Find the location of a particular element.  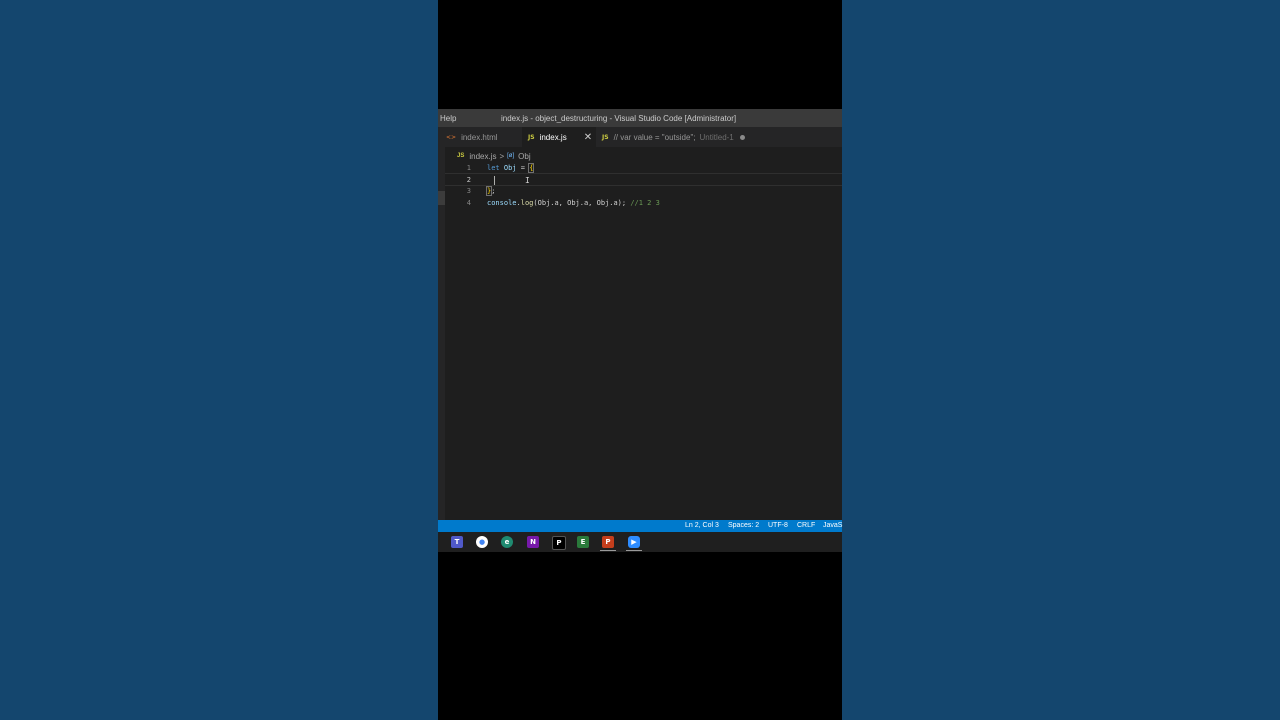

tab-label: index.html is located at coordinates (479, 137).